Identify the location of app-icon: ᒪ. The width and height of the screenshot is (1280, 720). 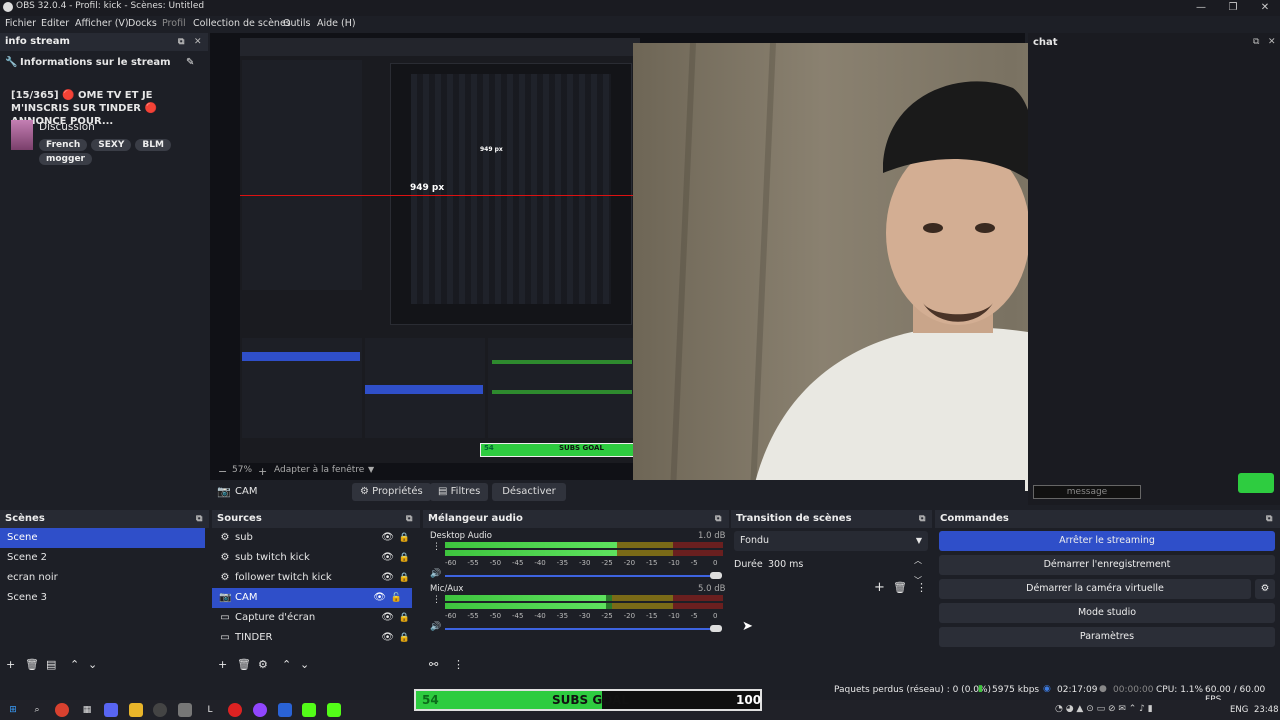
(210, 710).